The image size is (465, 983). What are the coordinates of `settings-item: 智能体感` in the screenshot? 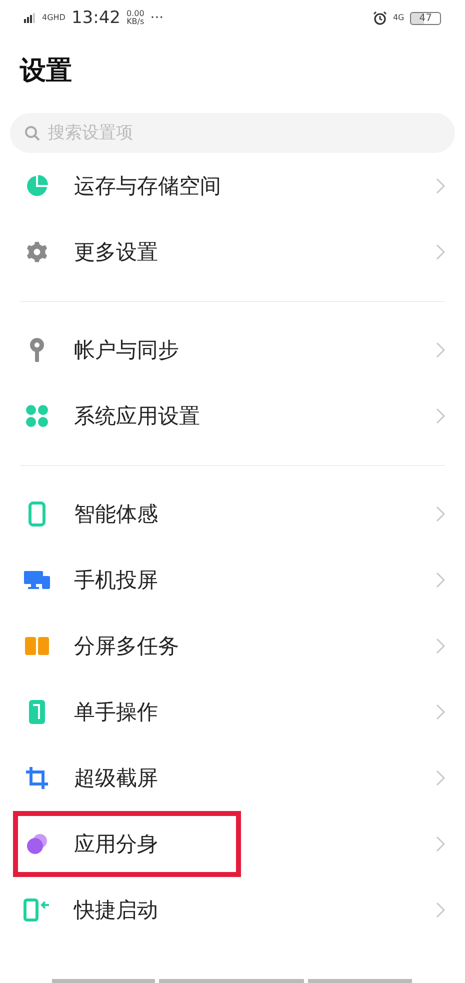 It's located at (232, 514).